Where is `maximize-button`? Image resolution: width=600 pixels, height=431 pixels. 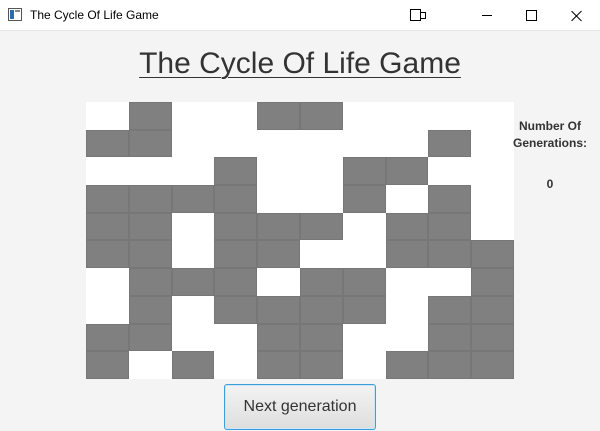 maximize-button is located at coordinates (531, 15).